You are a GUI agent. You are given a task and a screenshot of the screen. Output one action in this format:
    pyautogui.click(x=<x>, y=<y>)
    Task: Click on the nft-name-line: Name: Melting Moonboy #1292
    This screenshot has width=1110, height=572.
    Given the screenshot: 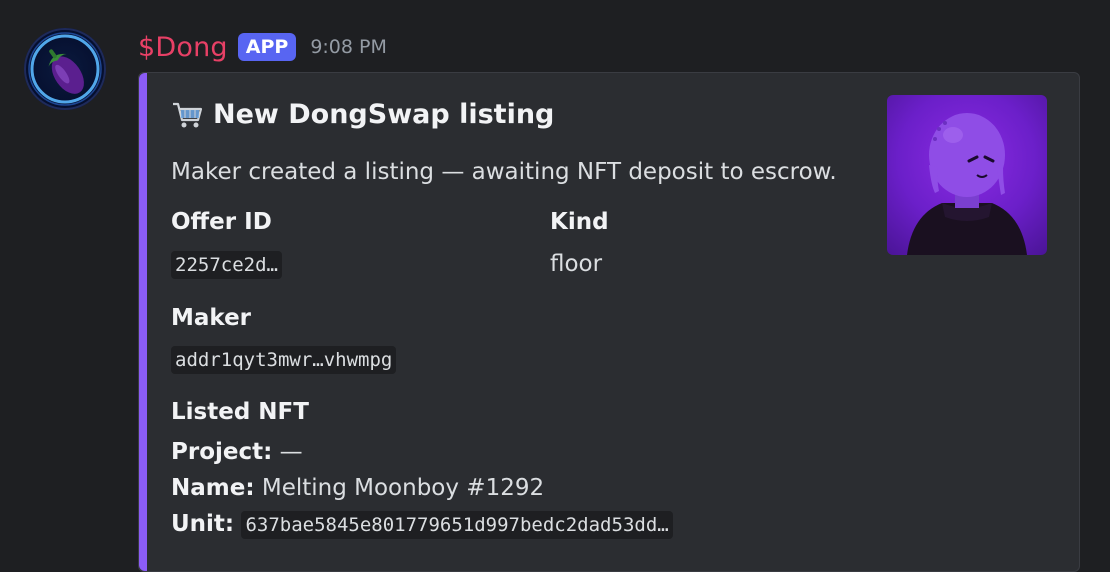 What is the action you would take?
    pyautogui.click(x=357, y=488)
    